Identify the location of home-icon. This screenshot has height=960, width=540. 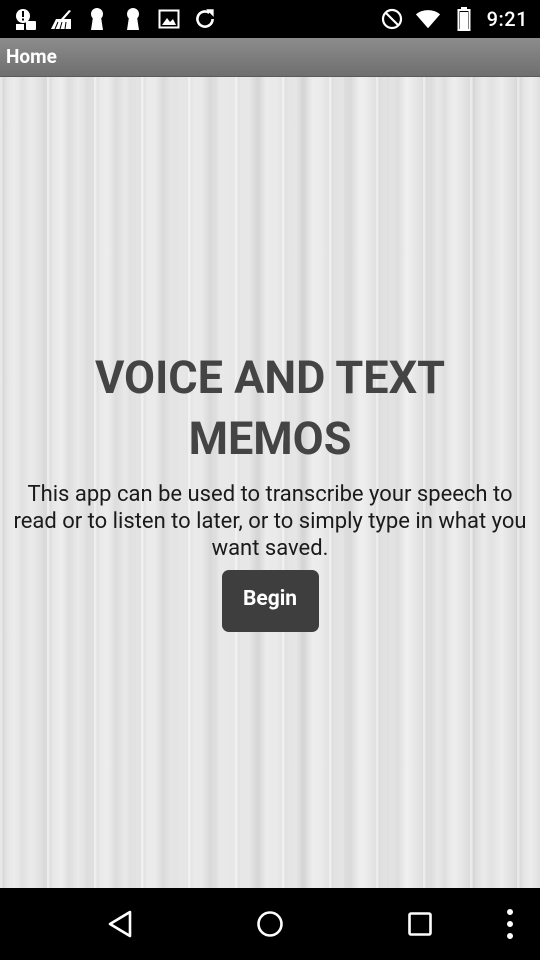
(270, 924).